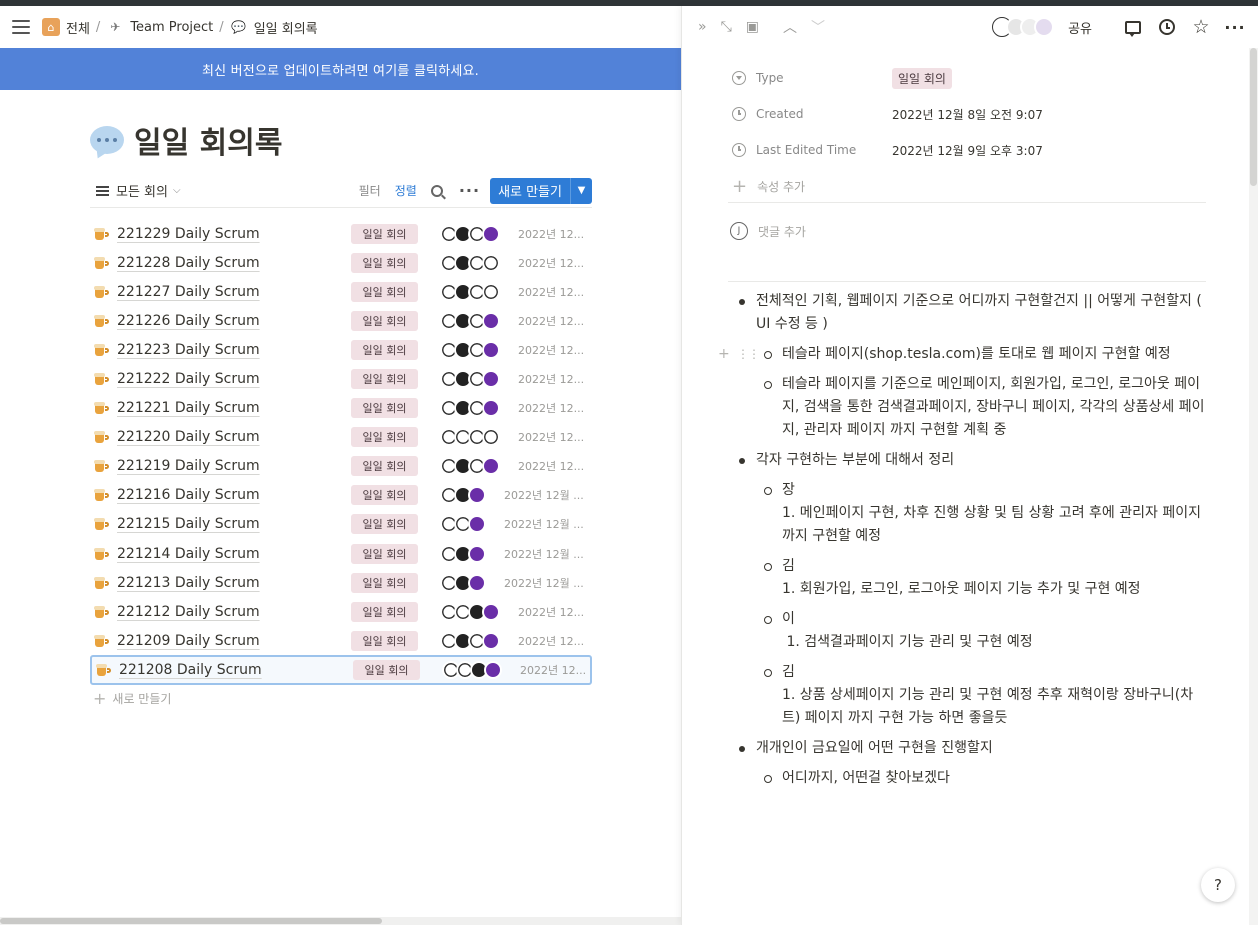 Image resolution: width=1258 pixels, height=925 pixels. Describe the element at coordinates (340, 69) in the screenshot. I see `update-banner: 최신 버전으로 업데이트하려면 여기를 클릭하세요.` at that location.